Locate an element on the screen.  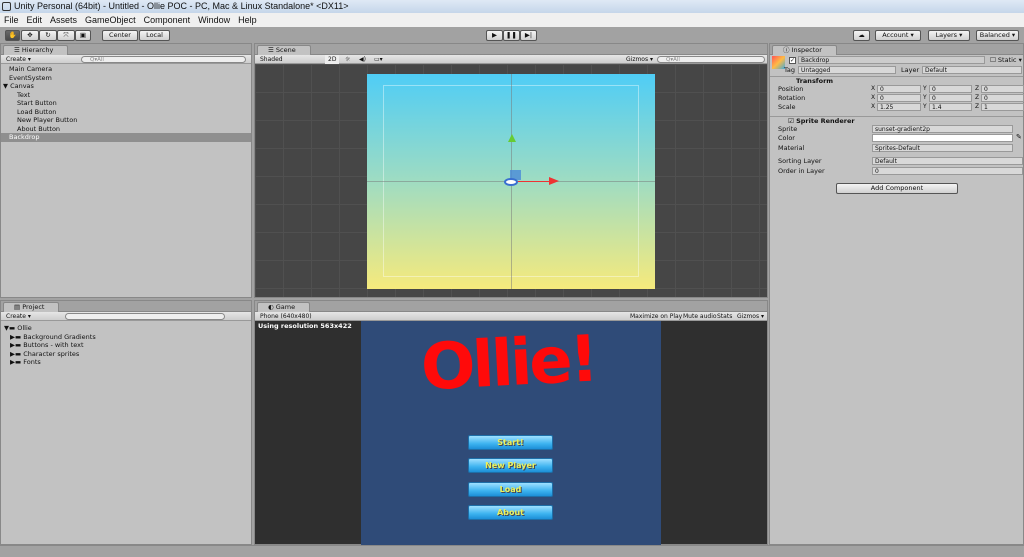
maximize-on-play-toggle: Maximize on Play is located at coordinates (654, 316).